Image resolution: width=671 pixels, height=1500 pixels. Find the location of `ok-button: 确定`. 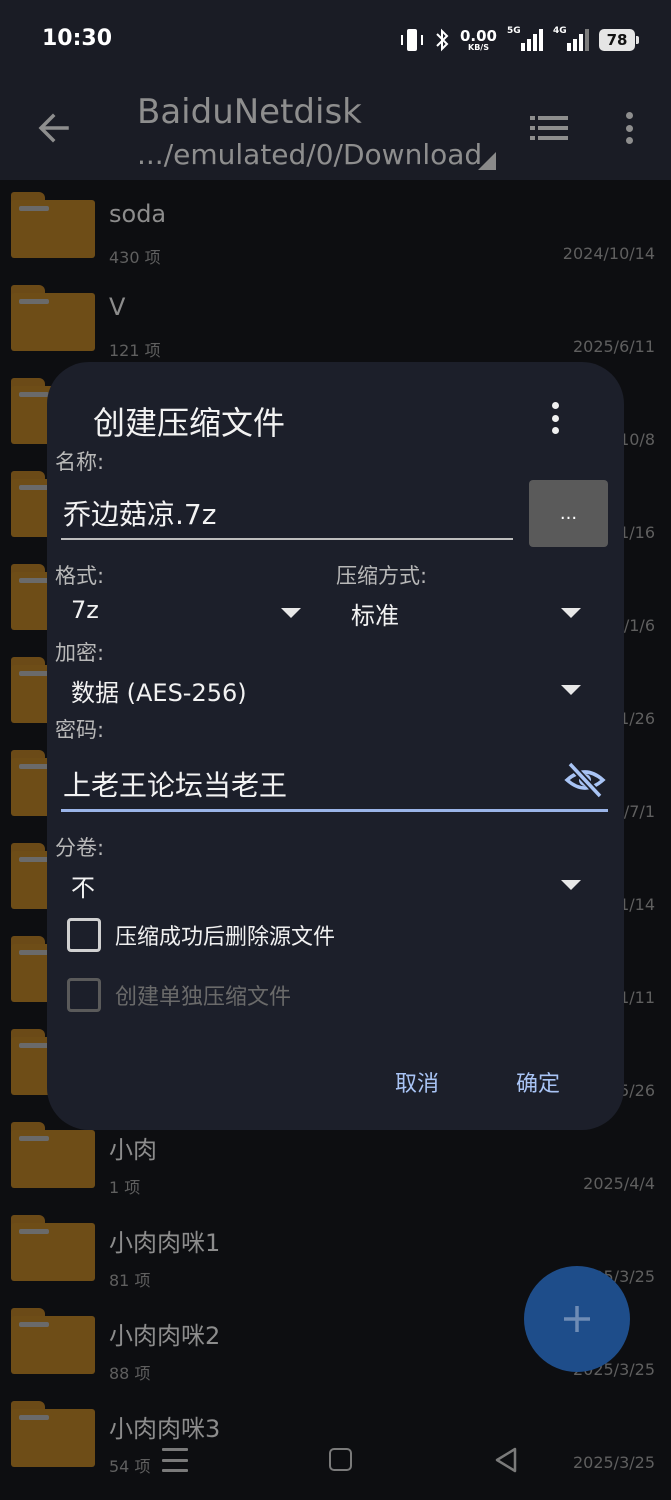

ok-button: 确定 is located at coordinates (538, 1082).